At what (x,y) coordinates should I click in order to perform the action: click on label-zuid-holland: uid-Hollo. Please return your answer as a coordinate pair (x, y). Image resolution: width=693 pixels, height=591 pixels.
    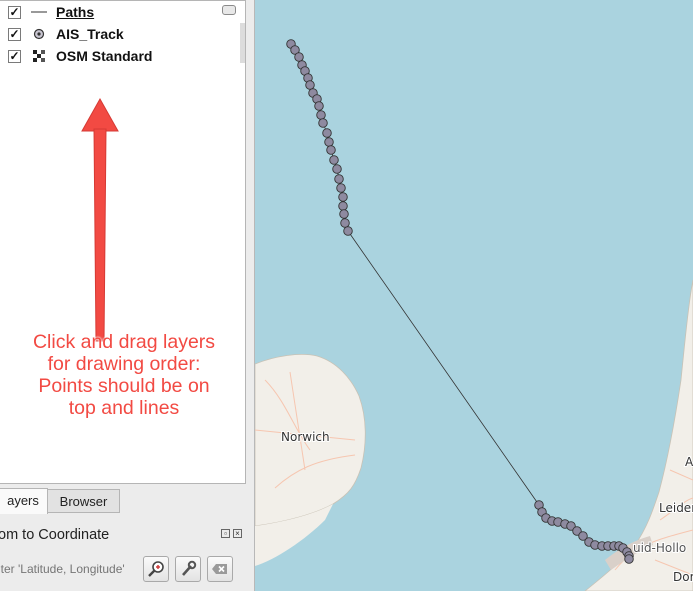
    Looking at the image, I should click on (659, 548).